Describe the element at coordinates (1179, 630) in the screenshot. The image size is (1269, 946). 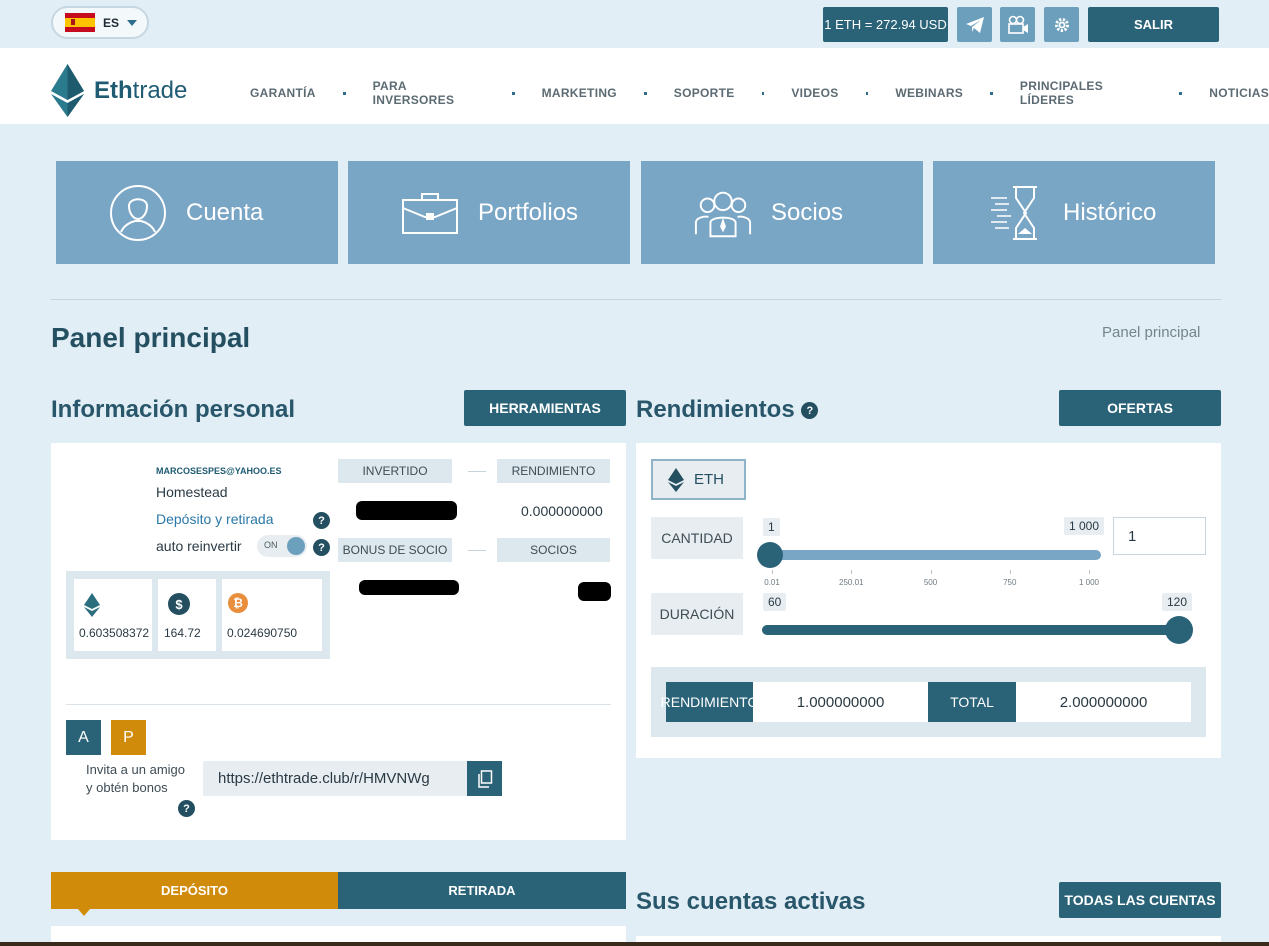
I see `duration-slider-handle` at that location.